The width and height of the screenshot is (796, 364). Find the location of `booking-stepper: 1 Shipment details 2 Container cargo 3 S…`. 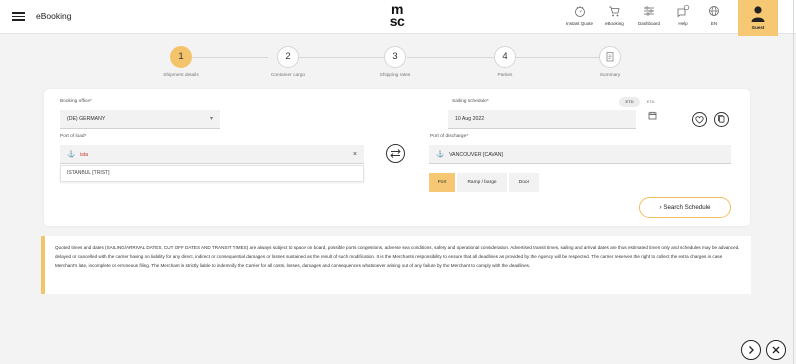

booking-stepper: 1 Shipment details 2 Container cargo 3 S… is located at coordinates (398, 66).